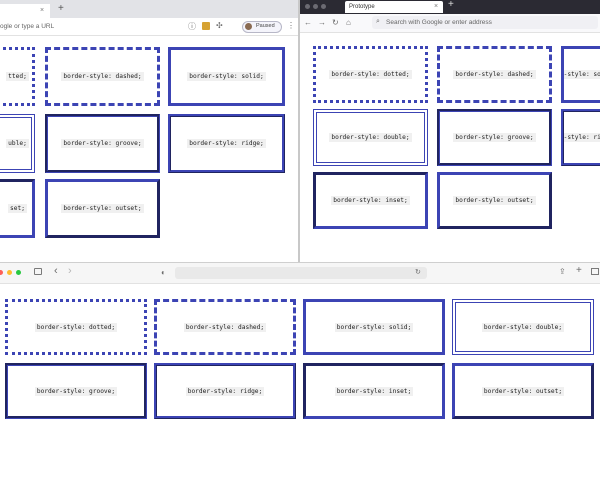 The height and width of the screenshot is (480, 600). I want to click on sidebar-icon, so click(38, 271).